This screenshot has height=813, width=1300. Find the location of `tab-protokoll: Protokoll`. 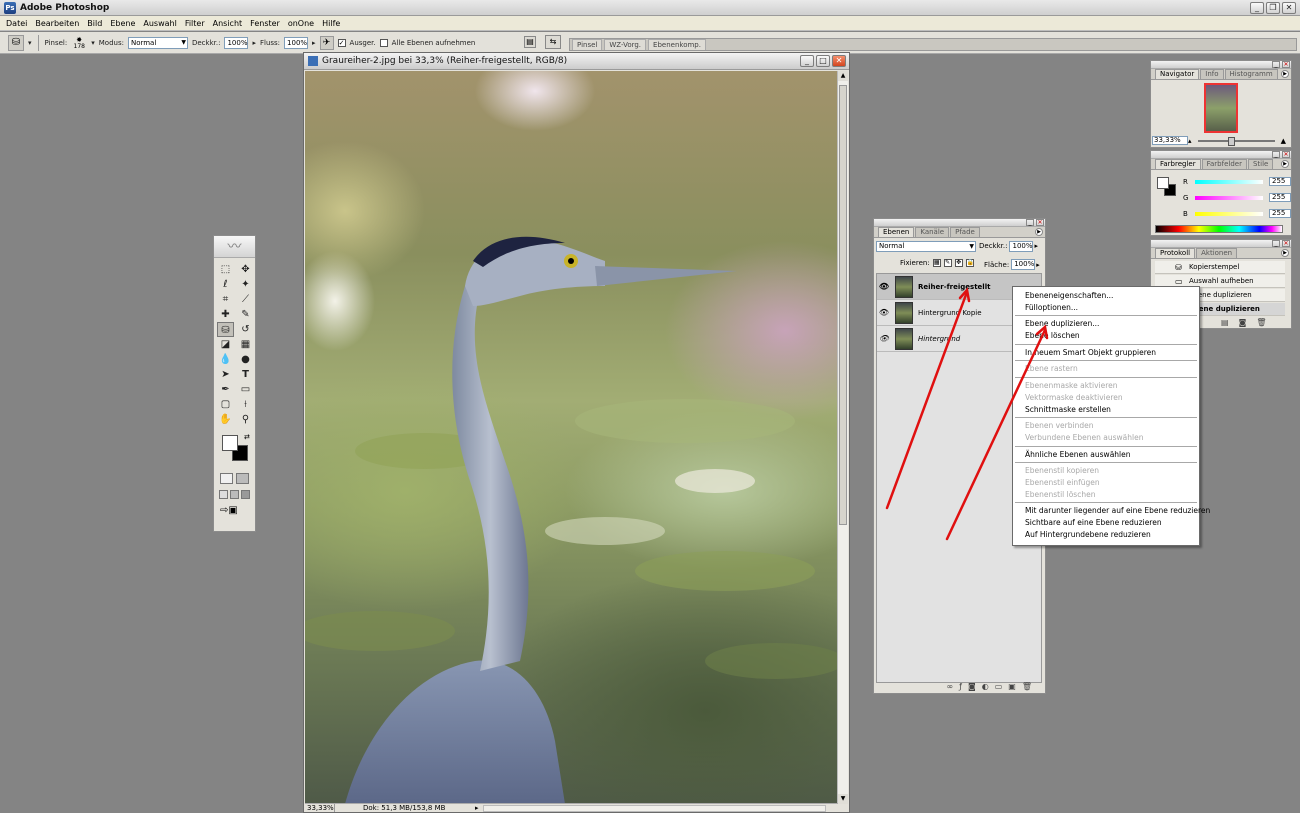

tab-protokoll: Protokoll is located at coordinates (1175, 253).